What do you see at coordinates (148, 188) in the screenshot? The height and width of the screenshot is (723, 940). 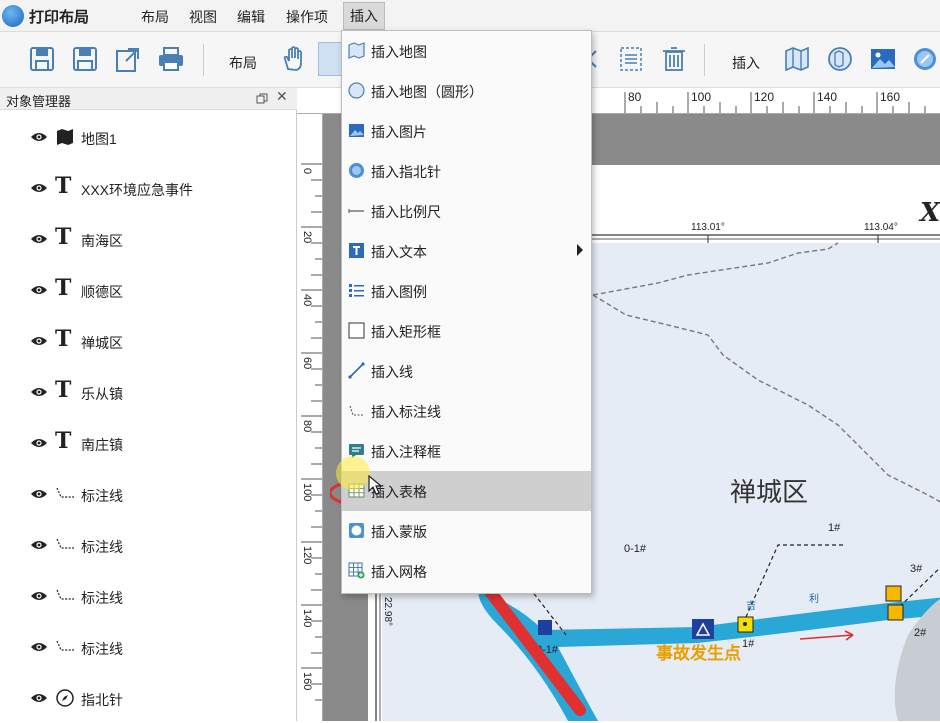 I see `list-item: T XXX环境应急事件` at bounding box center [148, 188].